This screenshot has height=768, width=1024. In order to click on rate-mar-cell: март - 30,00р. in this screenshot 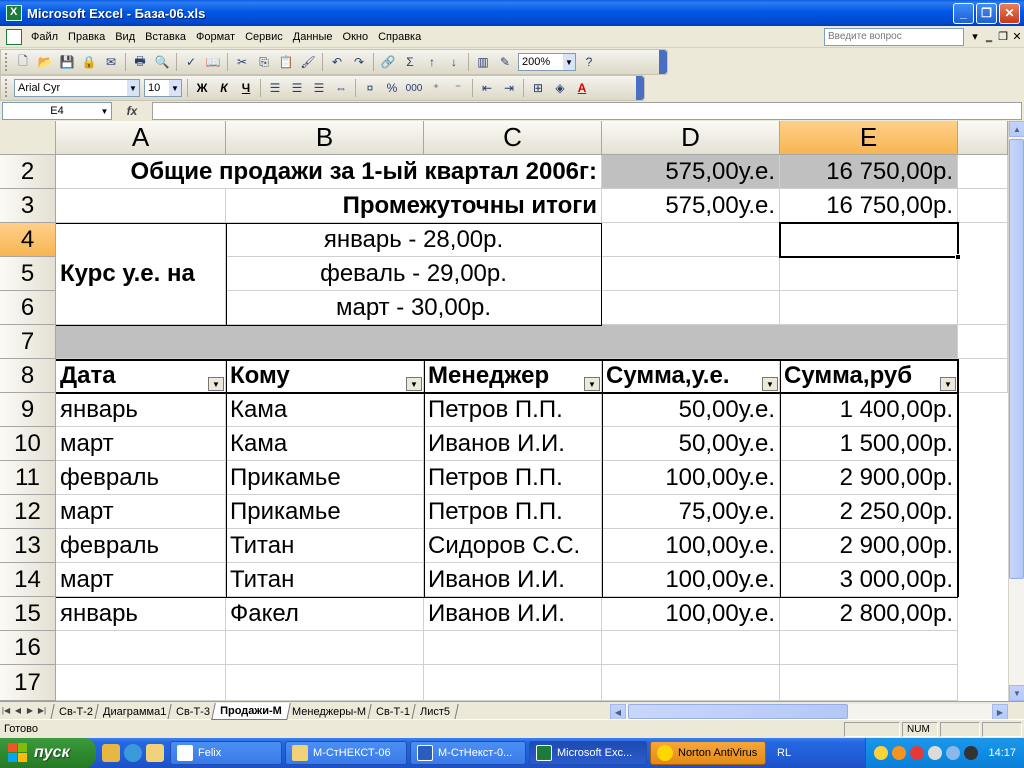, I will do `click(414, 308)`.